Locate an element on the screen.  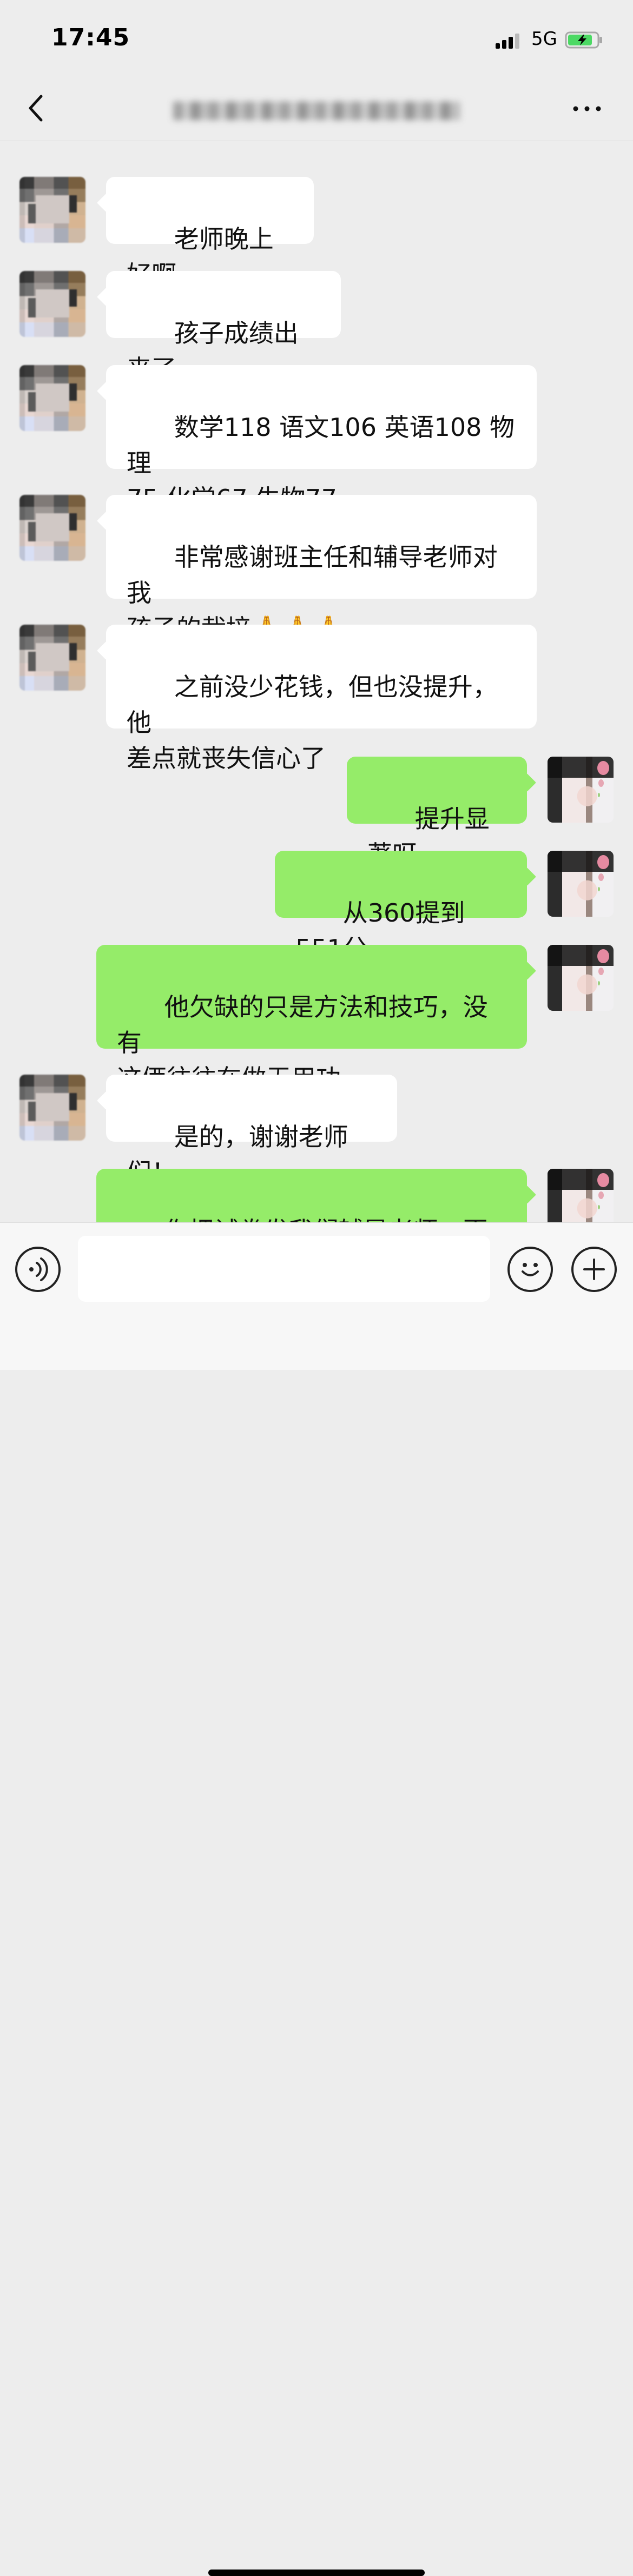
message-row: 数学118 语文106 英语108 物理 75 化学67 生物77 is located at coordinates (316, 439).